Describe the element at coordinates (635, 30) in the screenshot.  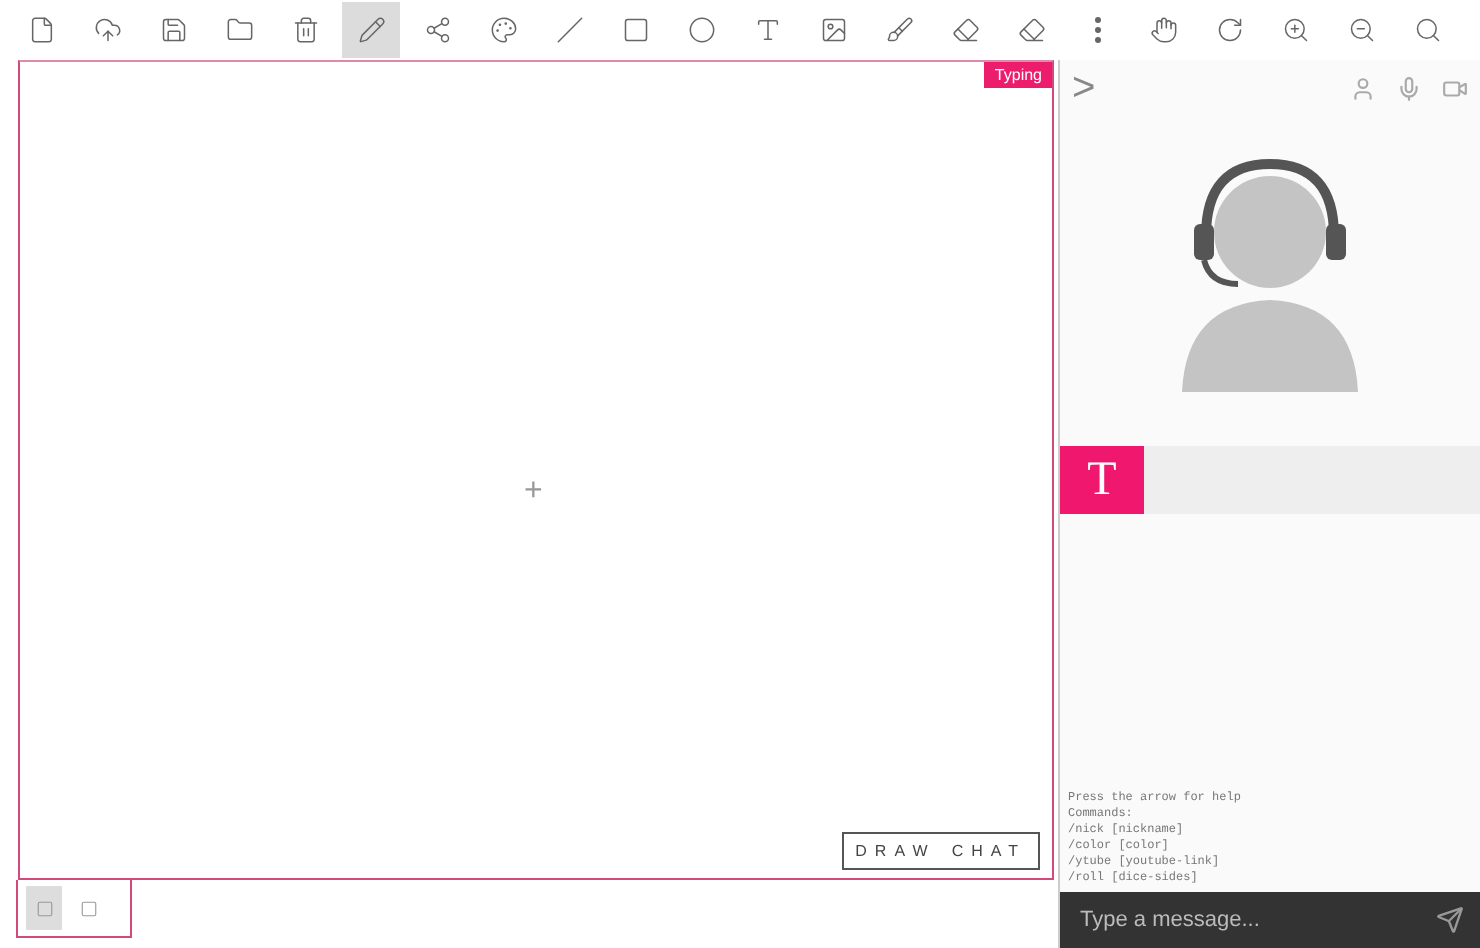
I see `rectangle-icon` at that location.